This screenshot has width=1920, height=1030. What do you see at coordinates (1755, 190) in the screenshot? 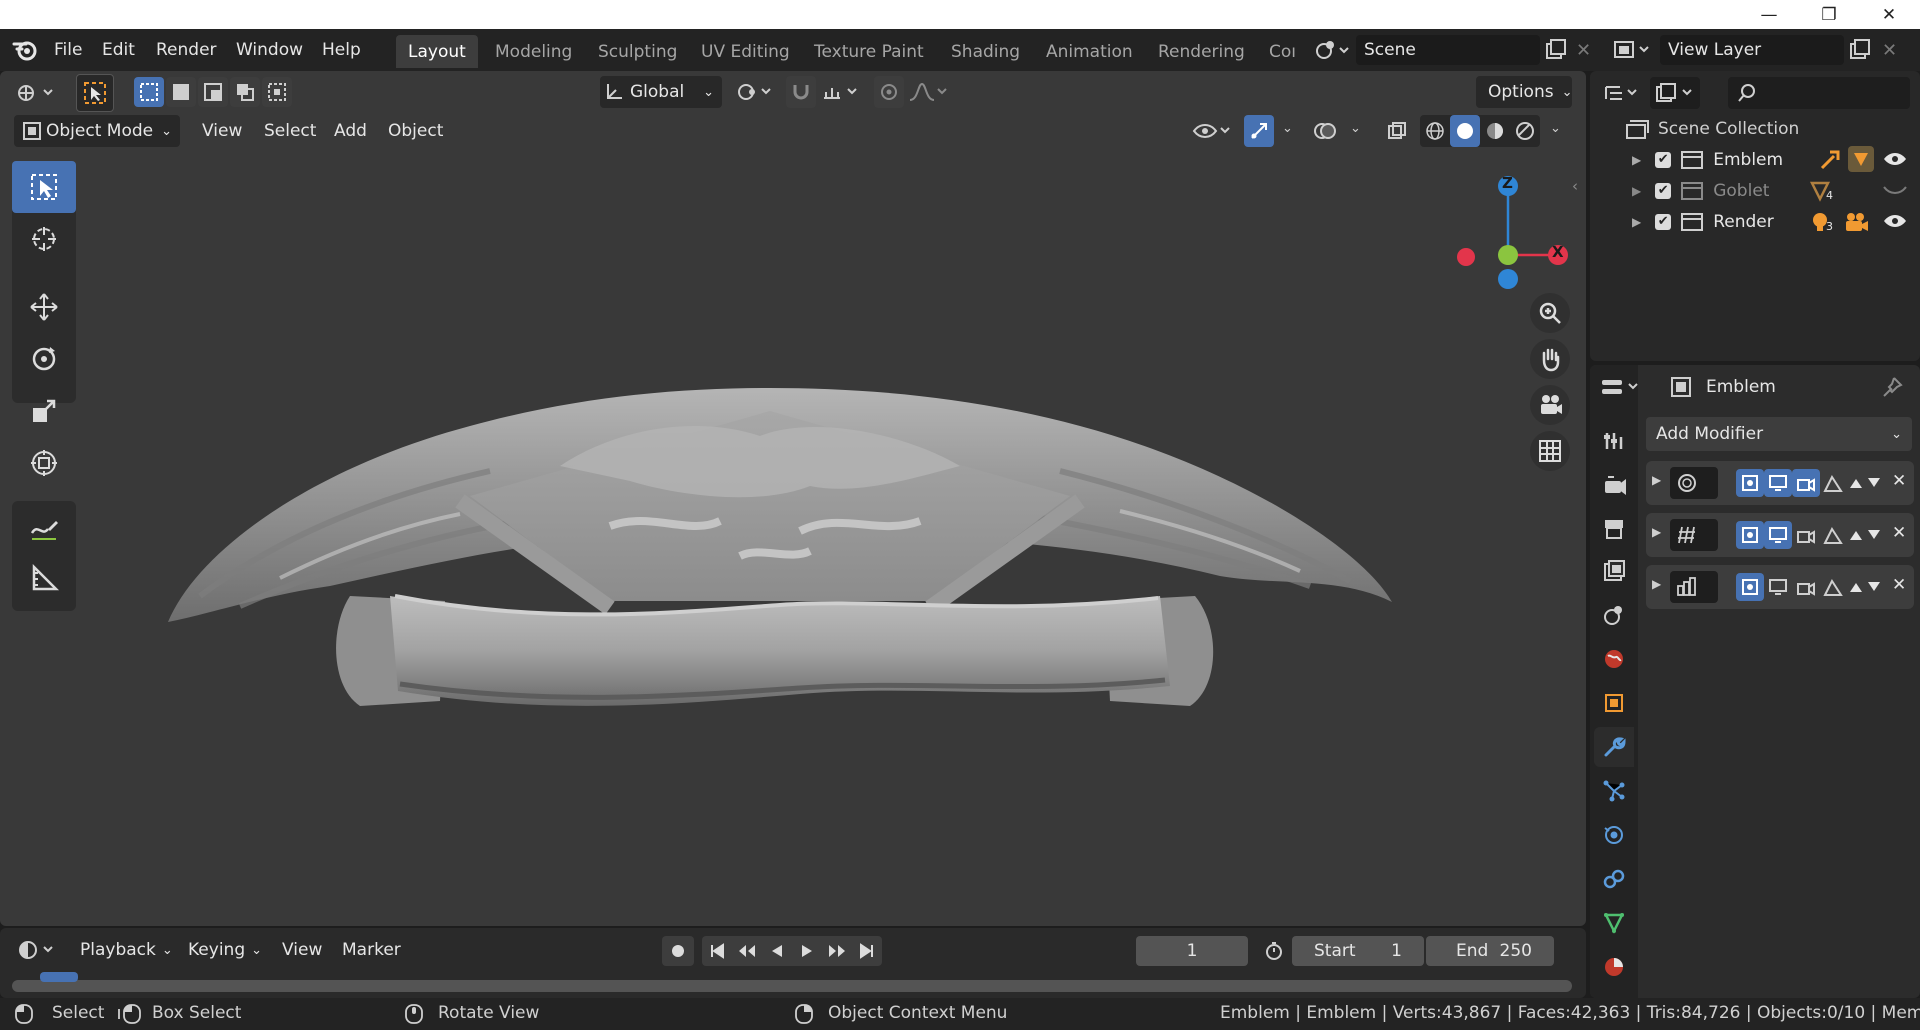
I see `outliner-row: ▶ ✔ Goblet 4` at bounding box center [1755, 190].